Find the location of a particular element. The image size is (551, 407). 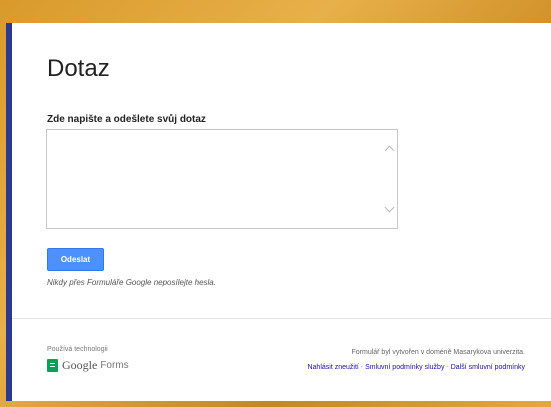

powered-by-label: Používá technologii is located at coordinates (77, 349).